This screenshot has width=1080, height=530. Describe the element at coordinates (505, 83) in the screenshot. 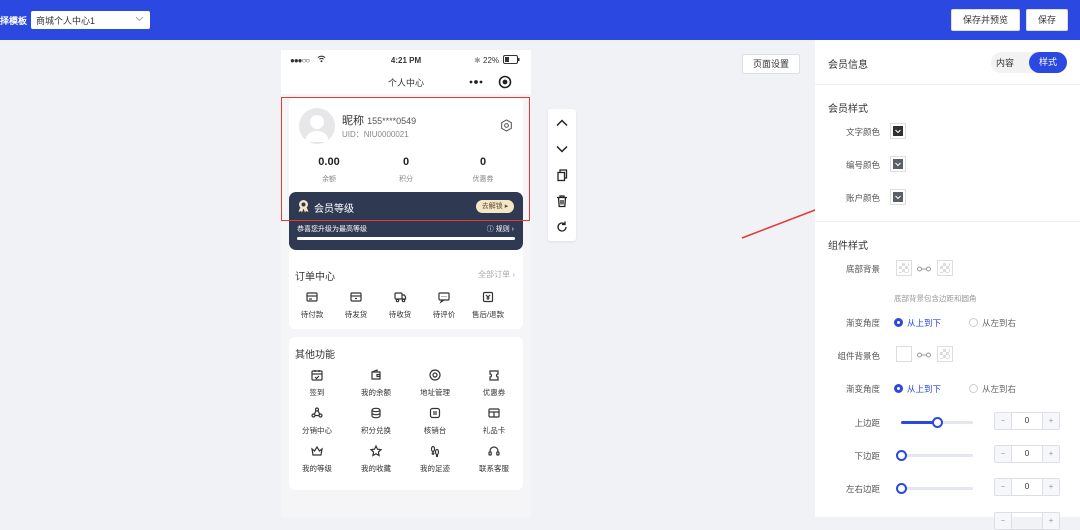

I see `target-close-icon` at that location.